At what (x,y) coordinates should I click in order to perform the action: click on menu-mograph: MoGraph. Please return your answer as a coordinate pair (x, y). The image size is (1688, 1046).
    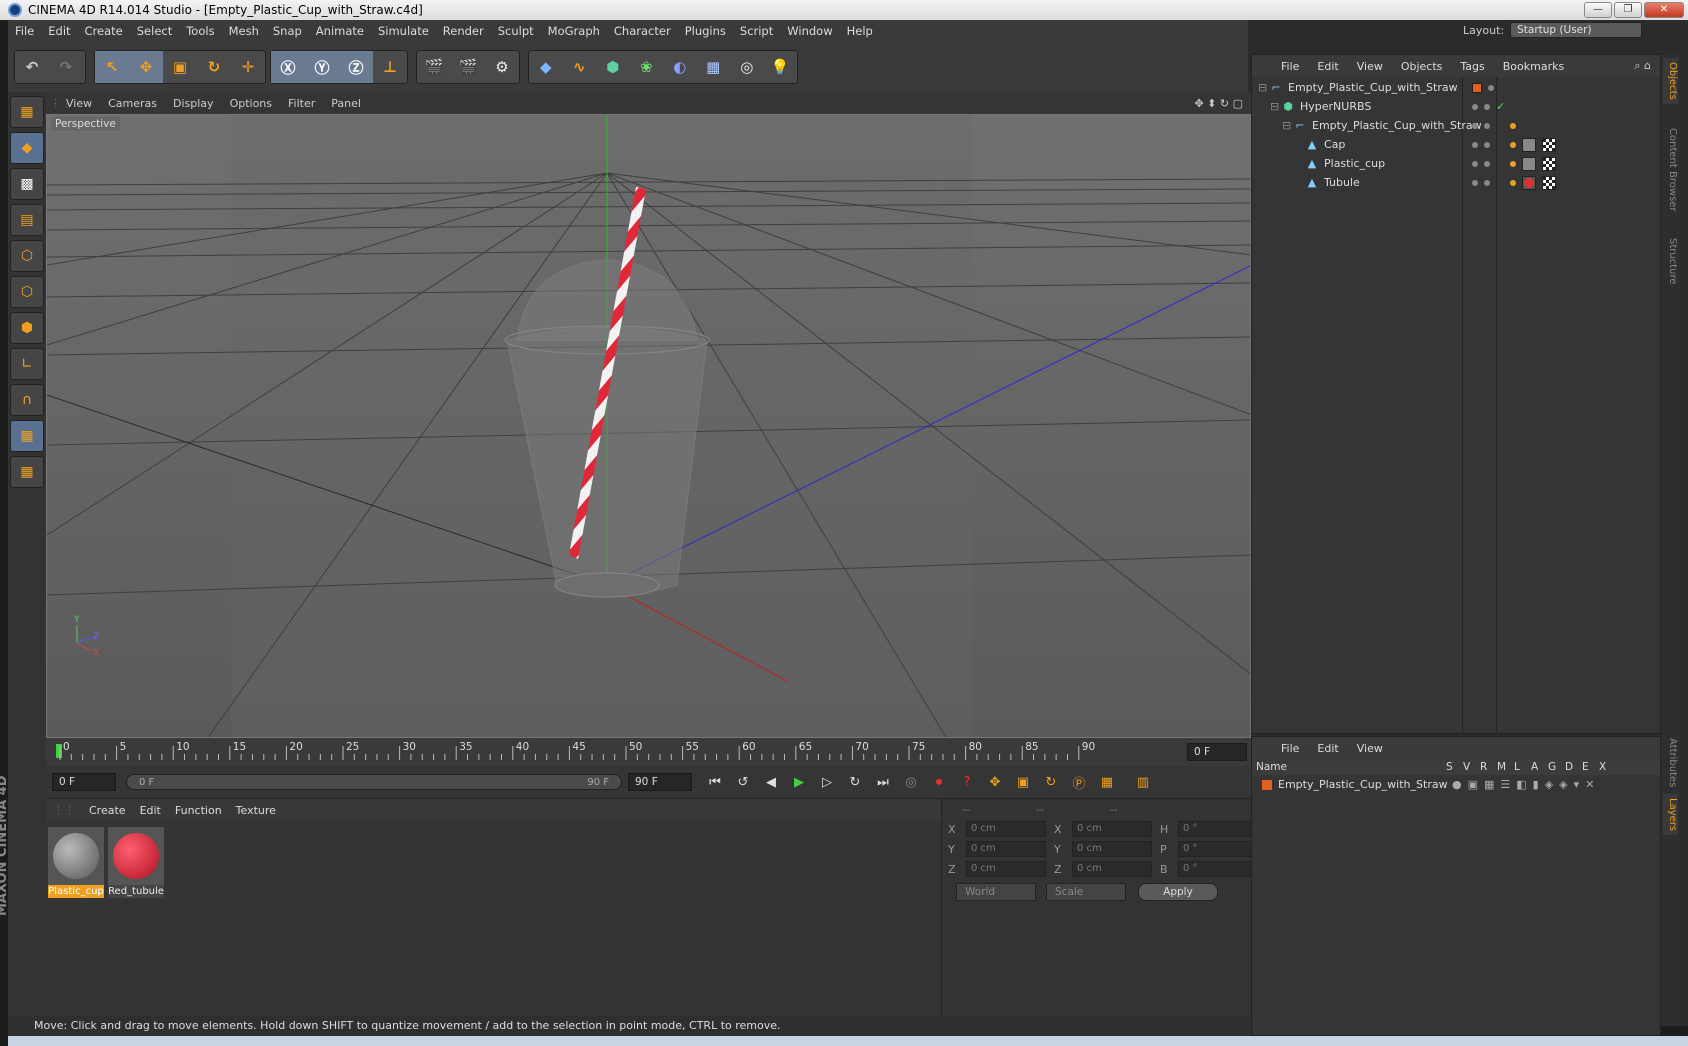
    Looking at the image, I should click on (574, 31).